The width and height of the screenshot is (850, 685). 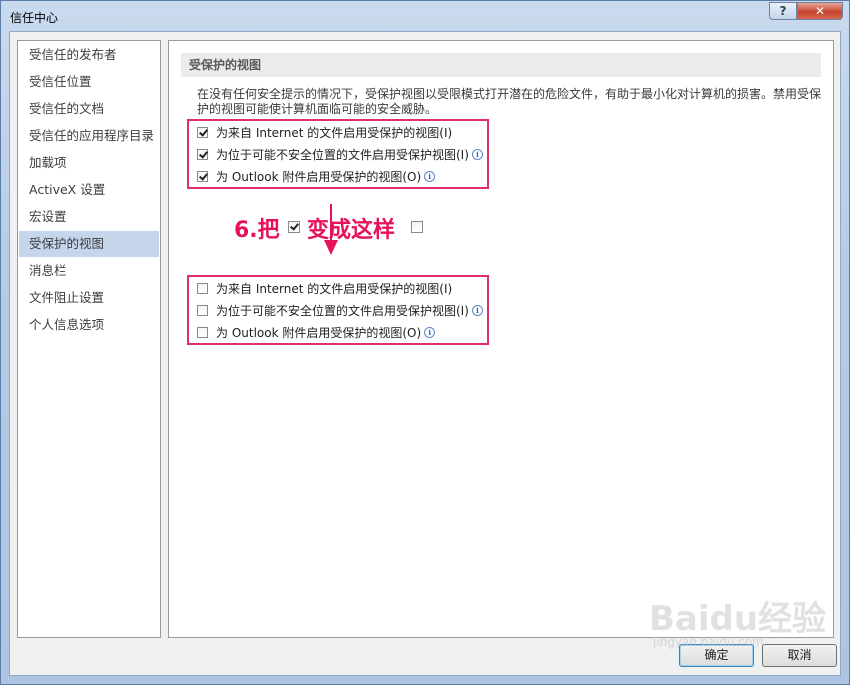 I want to click on watermark-url: jingyan.baidu.com, so click(x=708, y=642).